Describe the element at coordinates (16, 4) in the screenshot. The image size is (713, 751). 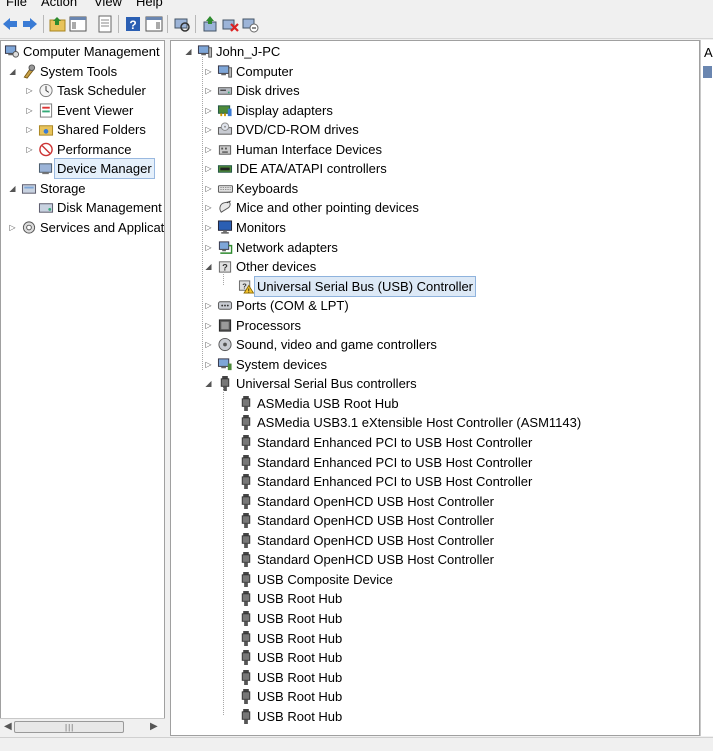
I see `menu-file: File` at that location.